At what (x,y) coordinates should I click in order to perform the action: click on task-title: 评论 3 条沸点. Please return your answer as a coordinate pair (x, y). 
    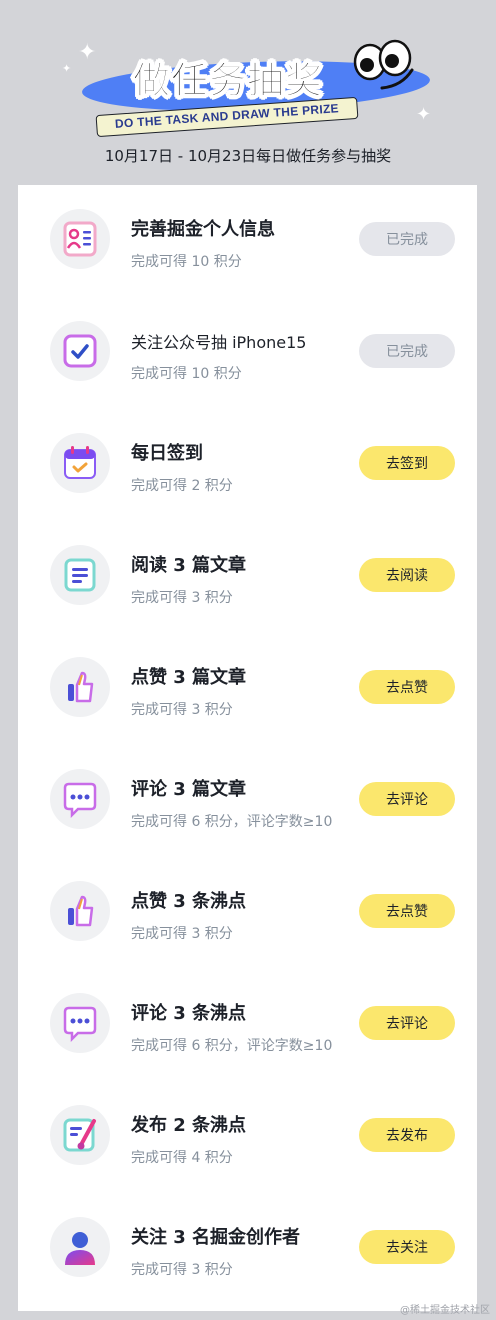
    Looking at the image, I should click on (189, 1013).